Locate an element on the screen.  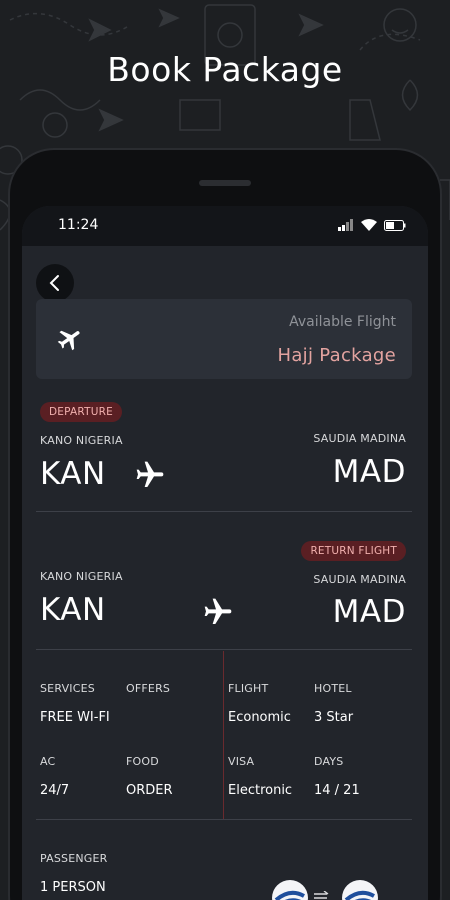
passenger-label: PASSENGER is located at coordinates (74, 858).